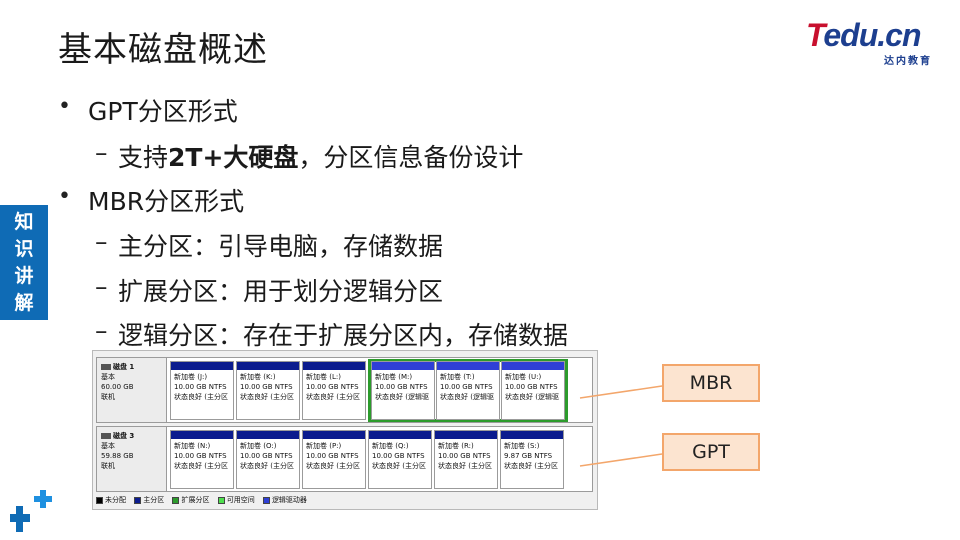 The height and width of the screenshot is (540, 960). I want to click on partition: 新加卷 (O:) 10.00 GB NTFS 状态良好 (主分区, so click(268, 459).